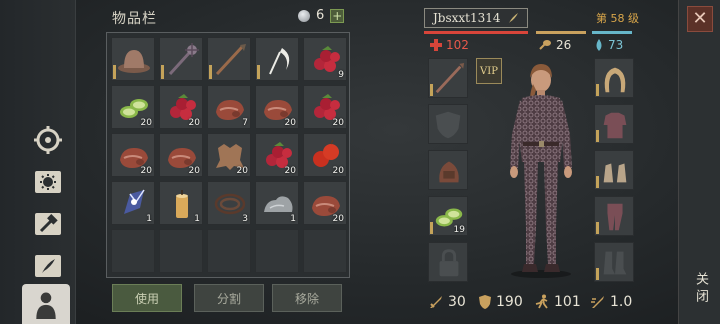 The image size is (720, 324). Describe the element at coordinates (325, 59) in the screenshot. I see `inventory-slot: 9` at that location.